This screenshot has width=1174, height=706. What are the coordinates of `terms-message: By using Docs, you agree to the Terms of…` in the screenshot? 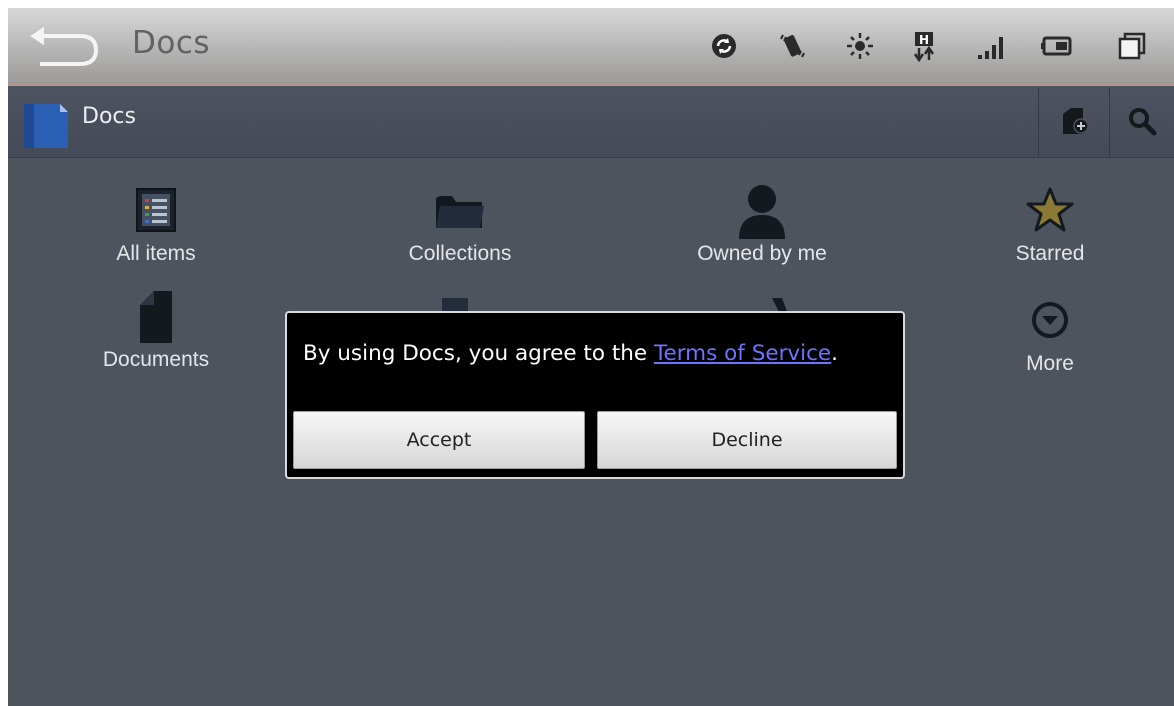 It's located at (570, 353).